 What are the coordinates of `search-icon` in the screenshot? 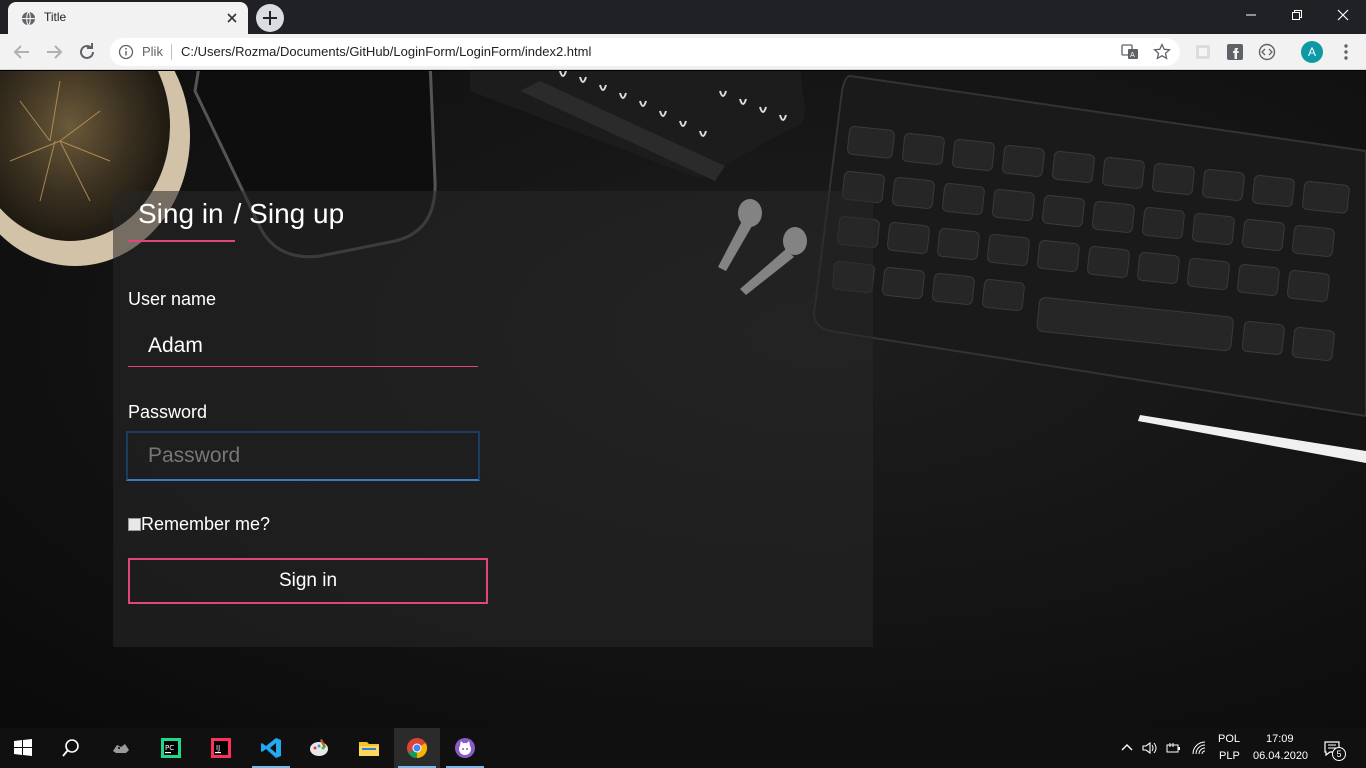 It's located at (70, 748).